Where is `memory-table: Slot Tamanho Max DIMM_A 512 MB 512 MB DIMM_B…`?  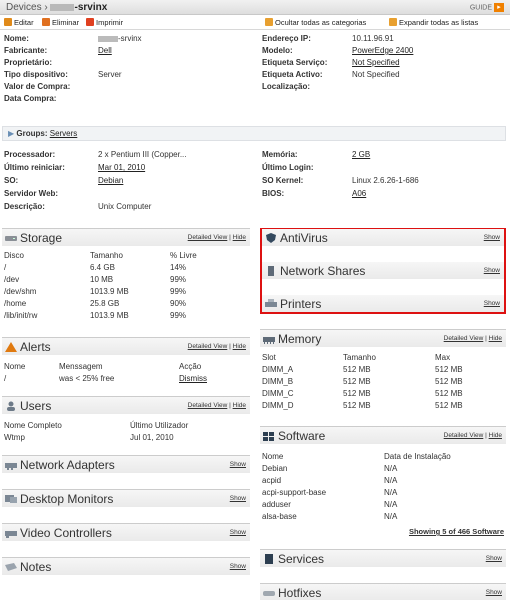
memory-table: Slot Tamanho Max DIMM_A 512 MB 512 MB DIMM_B… is located at coordinates (383, 381).